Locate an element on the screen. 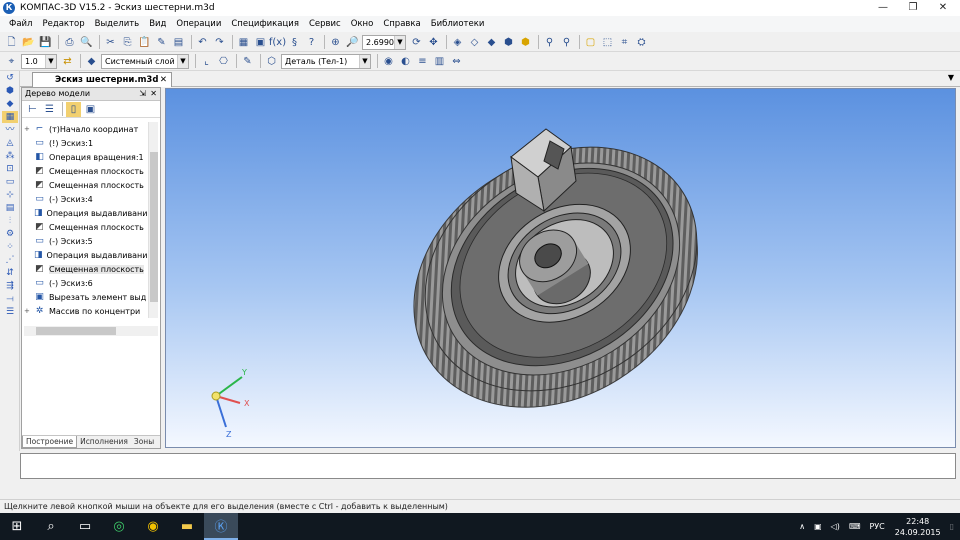 Image resolution: width=960 pixels, height=540 pixels. material-icon: ◐ is located at coordinates (405, 61).